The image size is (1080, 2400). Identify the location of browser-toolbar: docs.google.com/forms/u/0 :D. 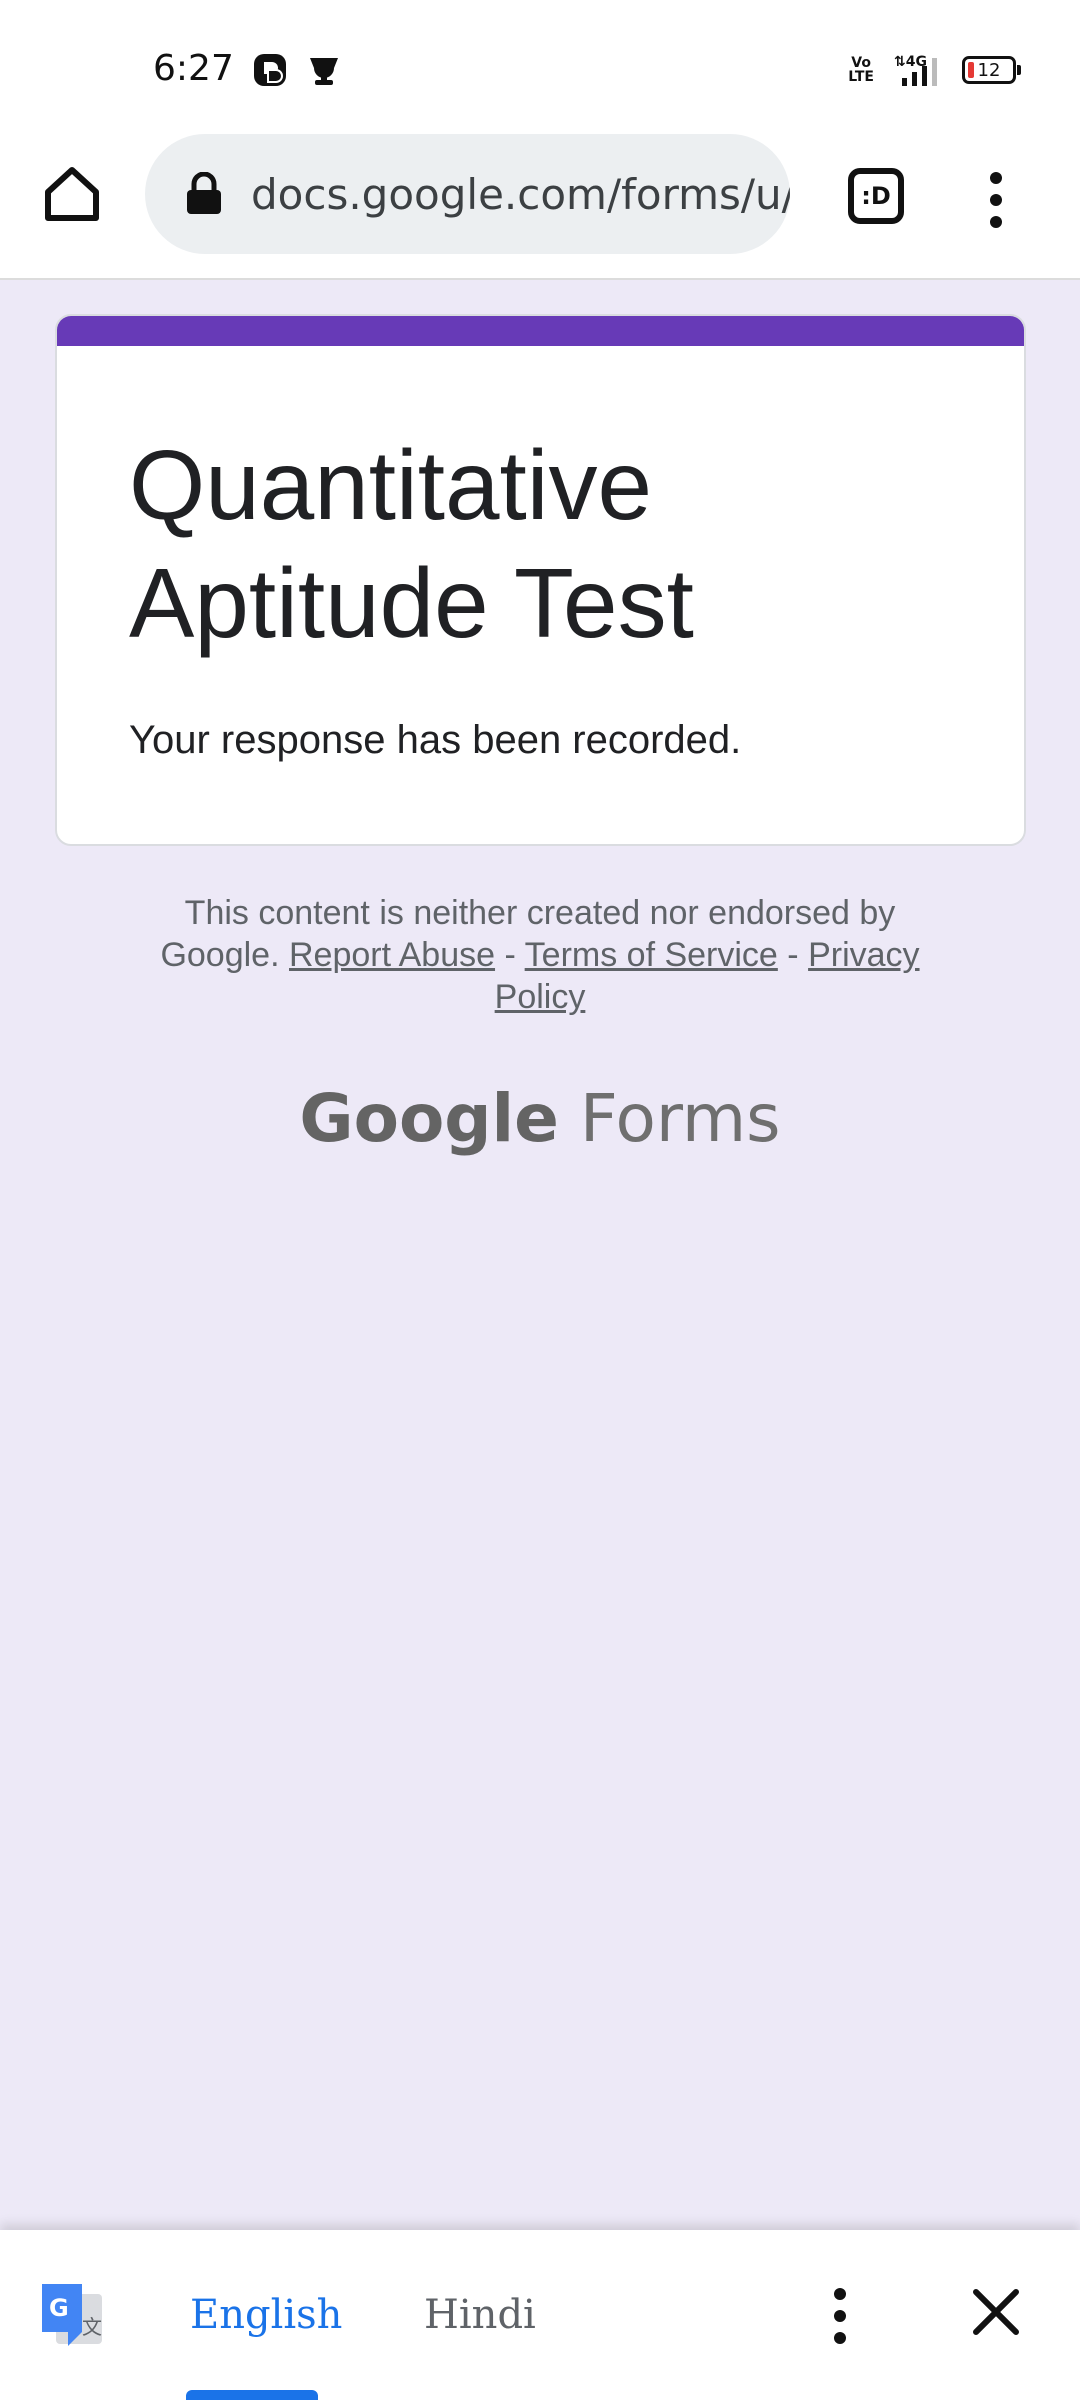
(540, 206).